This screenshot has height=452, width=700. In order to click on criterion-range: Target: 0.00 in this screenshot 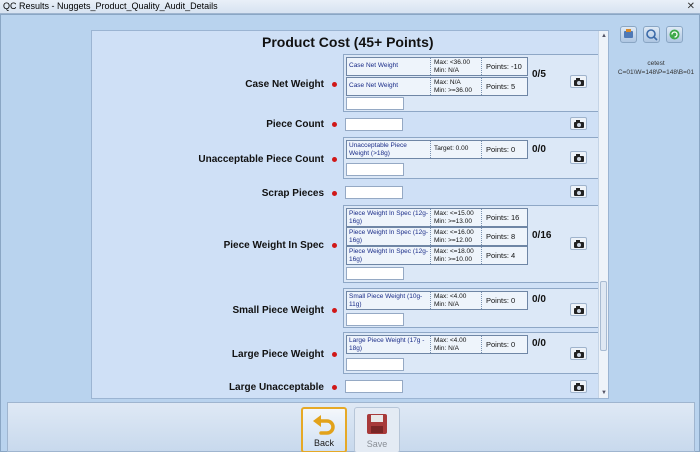, I will do `click(457, 149)`.